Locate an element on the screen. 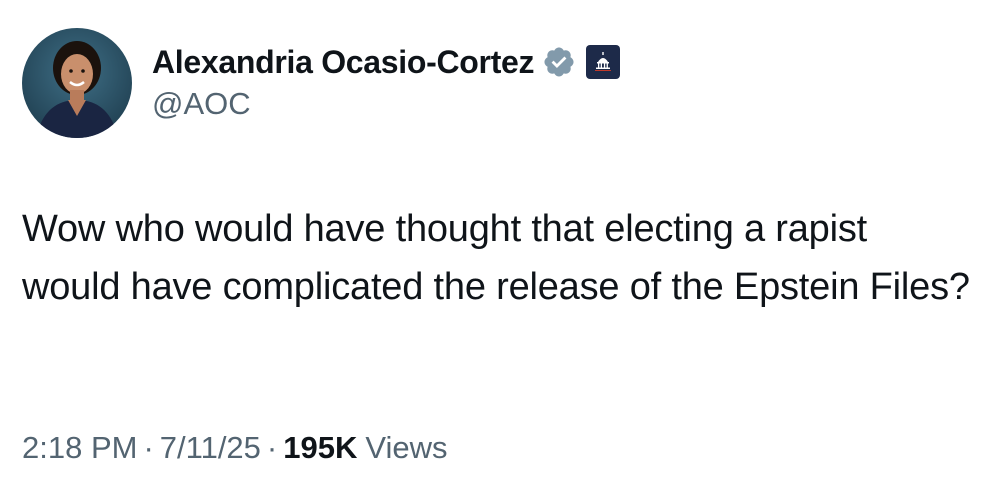 This screenshot has width=1000, height=488. tweet-meta: 2:18 PM · 7/11/25 · 195K Views is located at coordinates (235, 448).